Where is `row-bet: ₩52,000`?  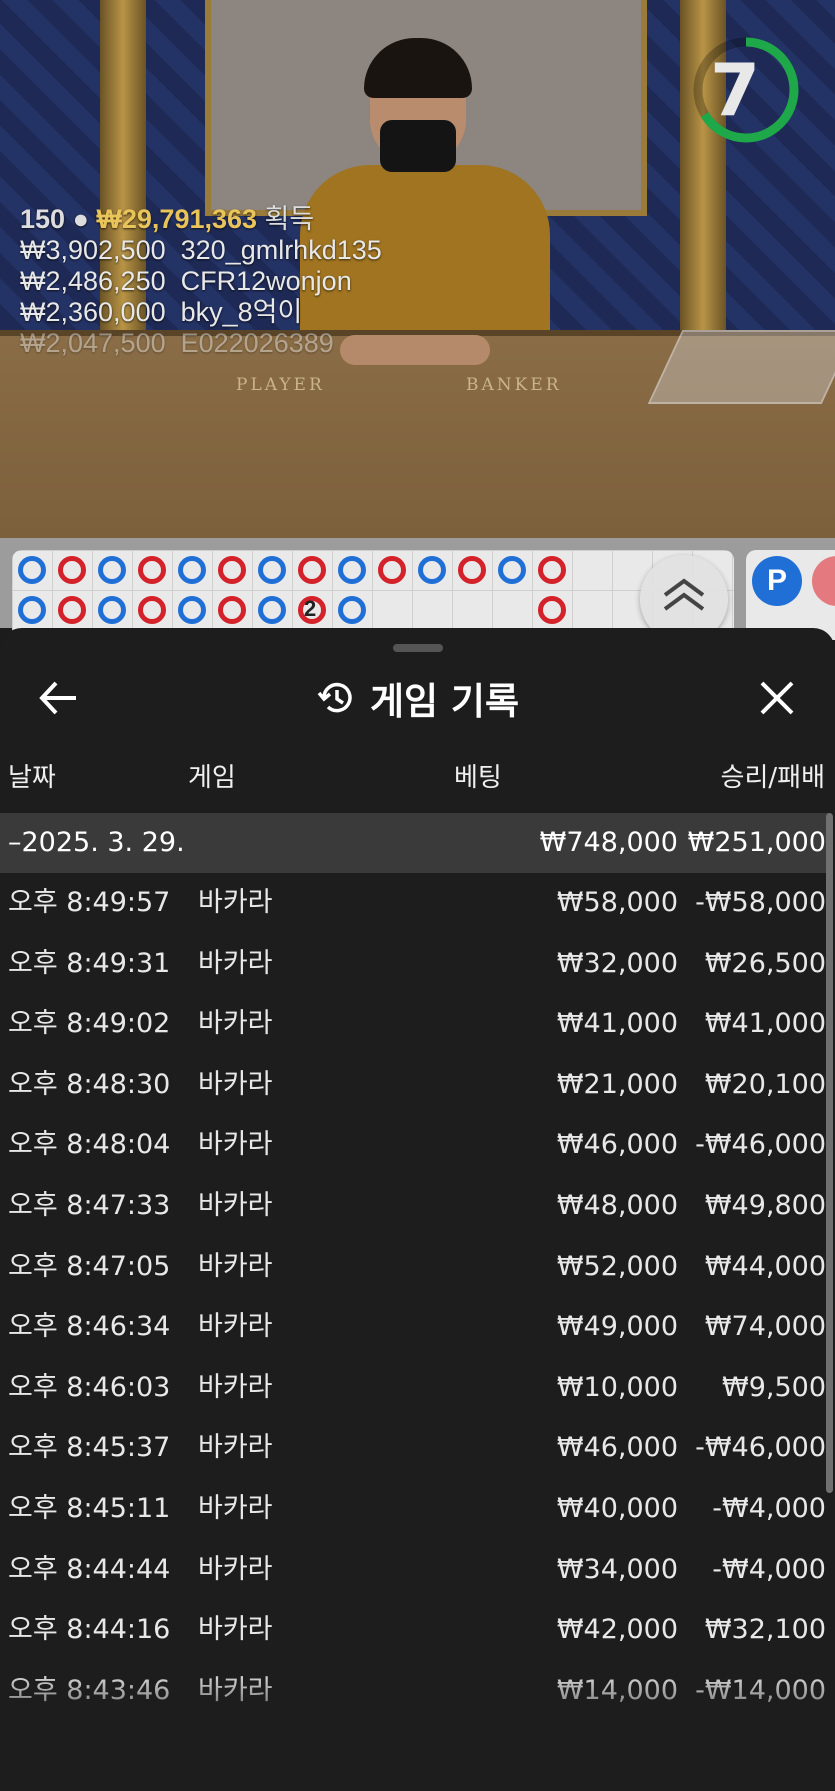
row-bet: ₩52,000 is located at coordinates (617, 1266).